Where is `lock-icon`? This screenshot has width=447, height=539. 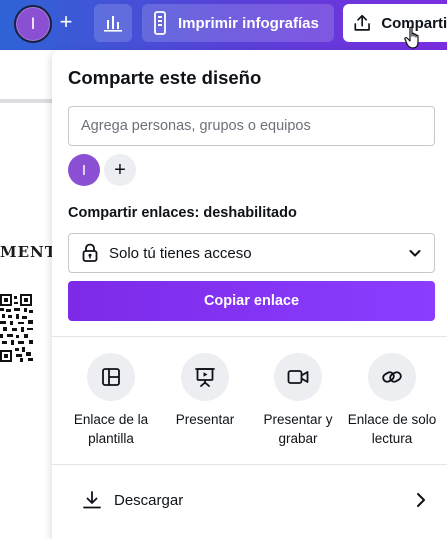
lock-icon is located at coordinates (90, 252).